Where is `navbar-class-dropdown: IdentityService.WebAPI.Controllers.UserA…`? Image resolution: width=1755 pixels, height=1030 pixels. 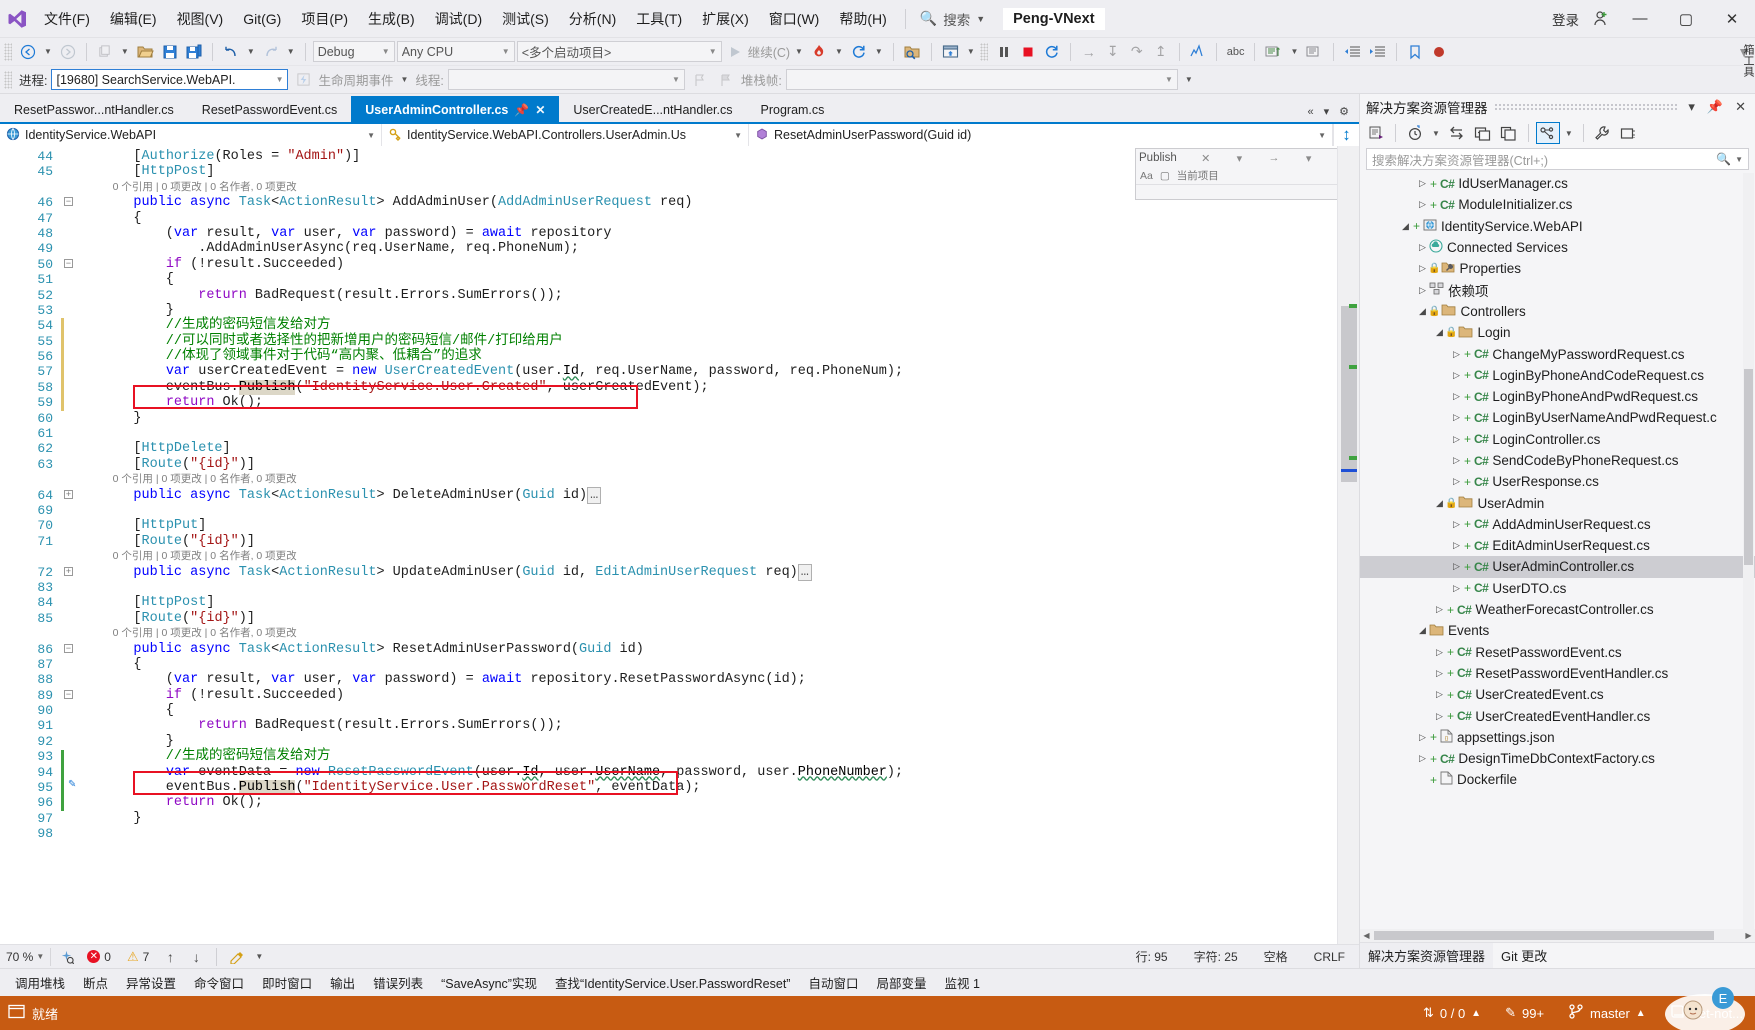 navbar-class-dropdown: IdentityService.WebAPI.Controllers.UserA… is located at coordinates (565, 135).